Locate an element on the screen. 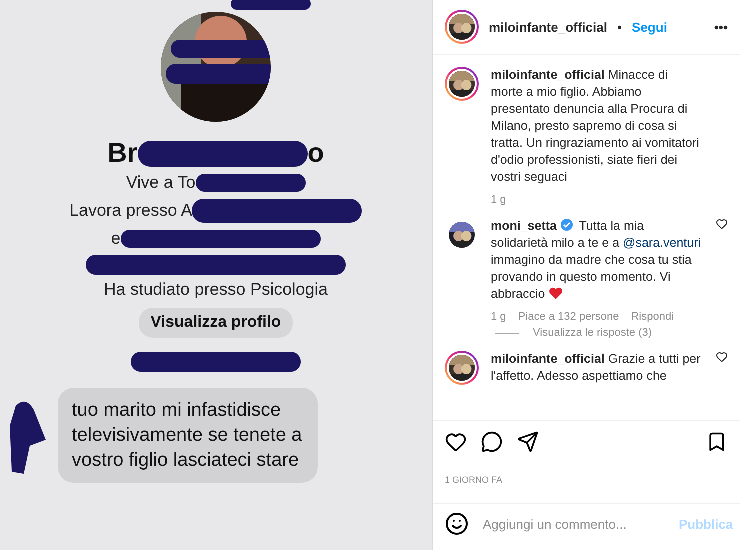 Image resolution: width=740 pixels, height=550 pixels. view-profile-button: Visualizza profilo is located at coordinates (216, 323).